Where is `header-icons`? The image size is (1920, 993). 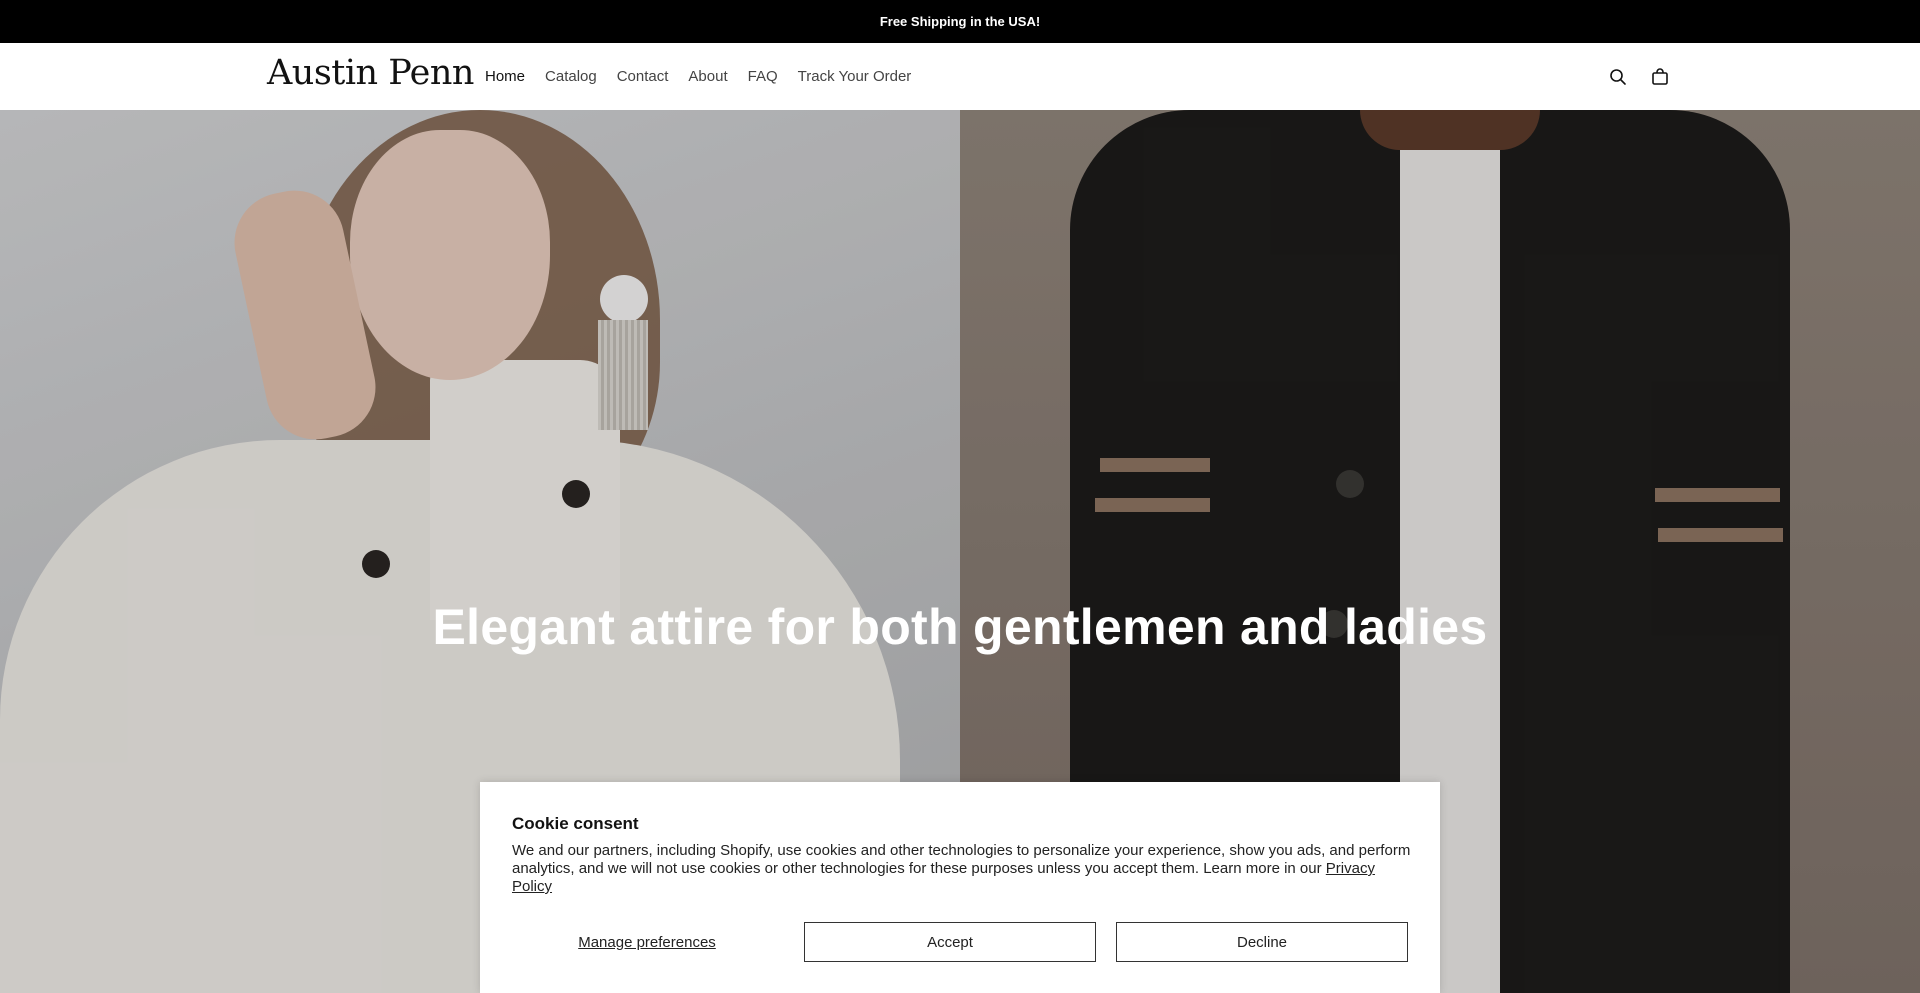 header-icons is located at coordinates (1639, 76).